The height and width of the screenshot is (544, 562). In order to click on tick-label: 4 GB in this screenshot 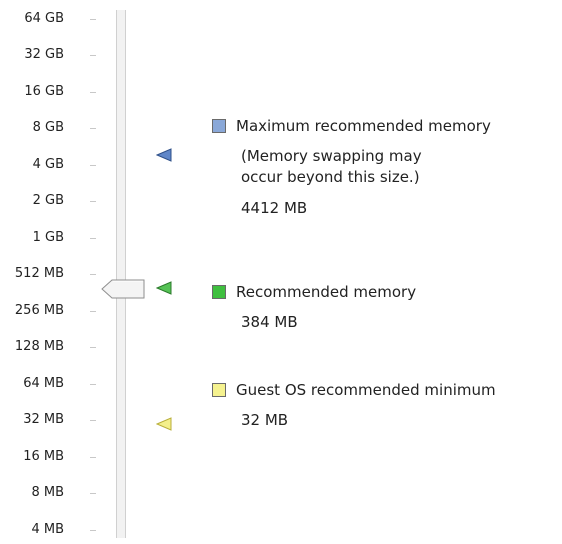, I will do `click(48, 164)`.